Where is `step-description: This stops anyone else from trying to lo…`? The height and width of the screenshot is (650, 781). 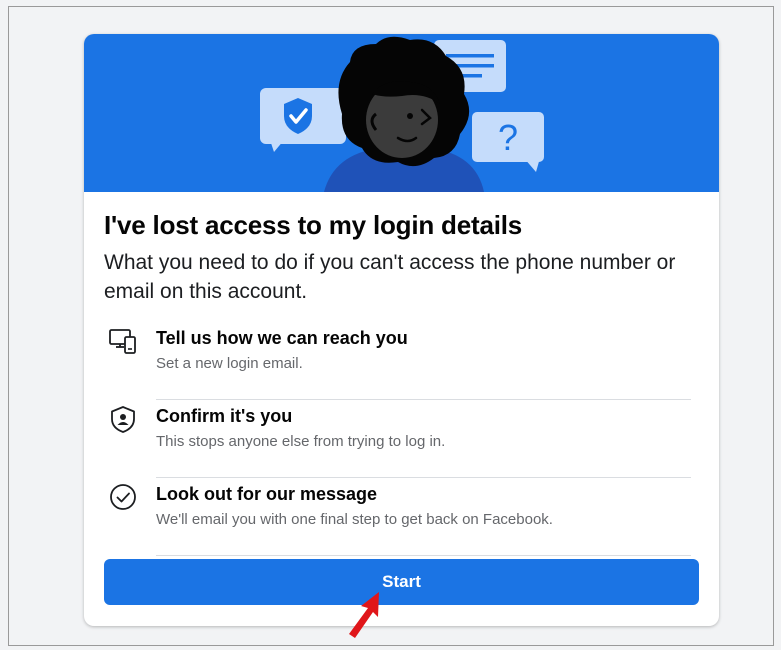 step-description: This stops anyone else from trying to lo… is located at coordinates (301, 441).